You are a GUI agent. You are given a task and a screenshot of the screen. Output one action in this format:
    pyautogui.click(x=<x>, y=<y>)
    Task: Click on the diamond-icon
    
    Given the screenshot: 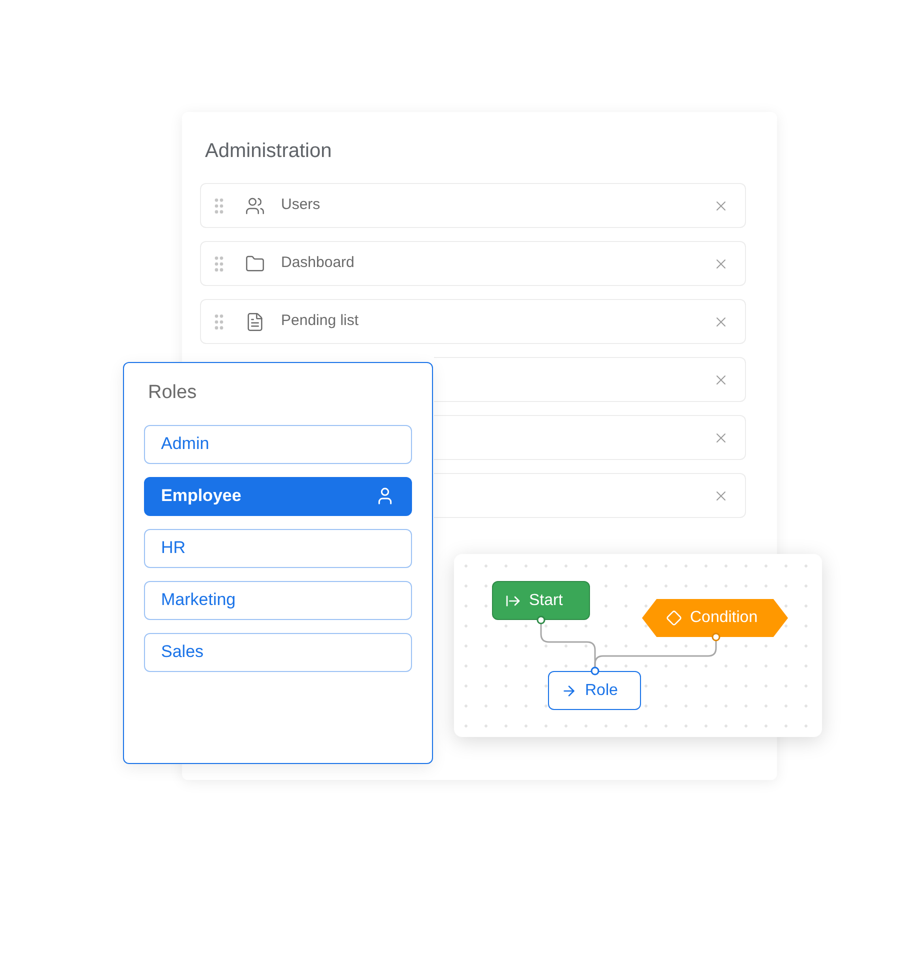 What is the action you would take?
    pyautogui.click(x=674, y=618)
    